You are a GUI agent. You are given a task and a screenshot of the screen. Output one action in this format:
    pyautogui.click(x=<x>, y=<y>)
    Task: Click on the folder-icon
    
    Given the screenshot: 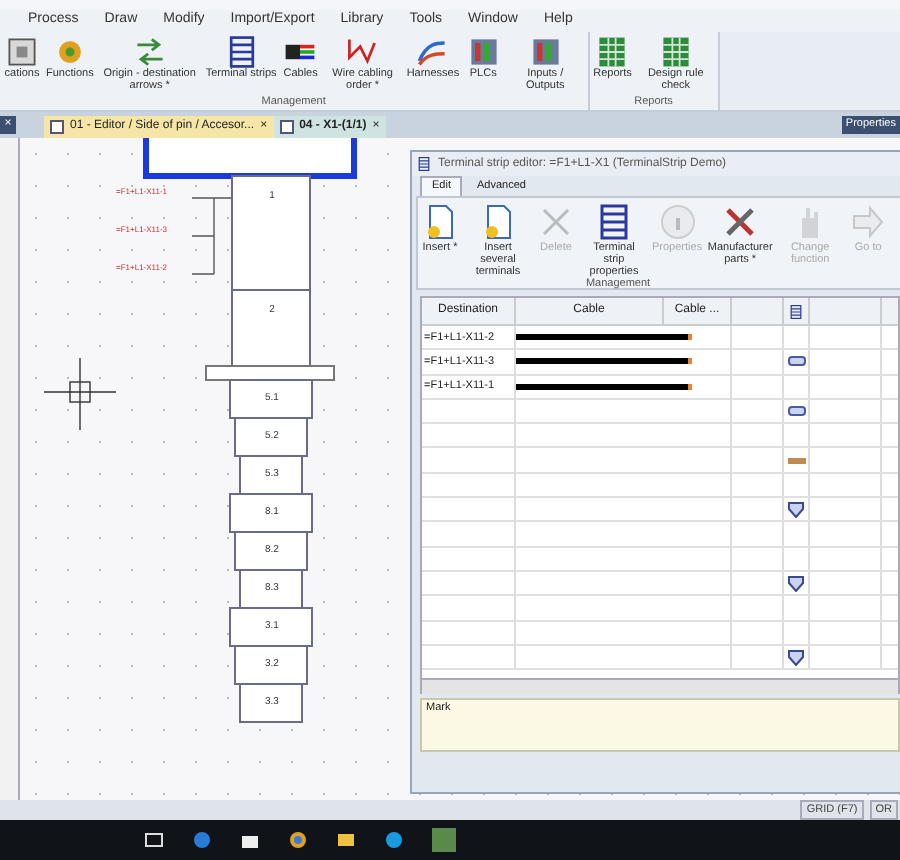 What is the action you would take?
    pyautogui.click(x=346, y=840)
    